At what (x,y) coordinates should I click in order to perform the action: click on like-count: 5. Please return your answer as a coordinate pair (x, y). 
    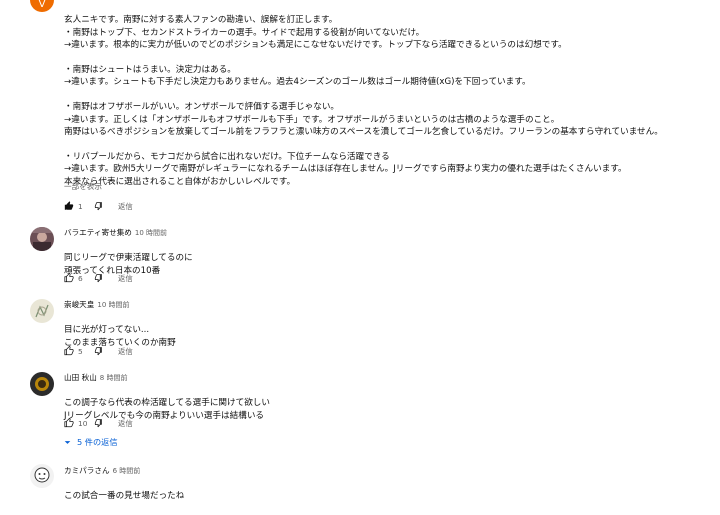
    Looking at the image, I should click on (80, 351).